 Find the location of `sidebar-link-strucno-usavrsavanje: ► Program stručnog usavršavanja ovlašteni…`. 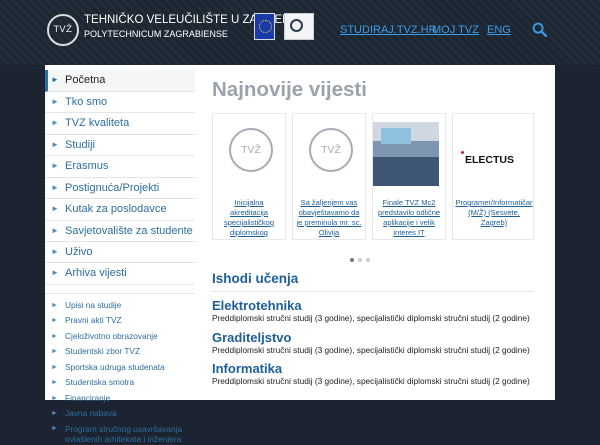

sidebar-link-strucno-usavrsavanje: ► Program stručnog usavršavanja ovlašteni… is located at coordinates (120, 433).